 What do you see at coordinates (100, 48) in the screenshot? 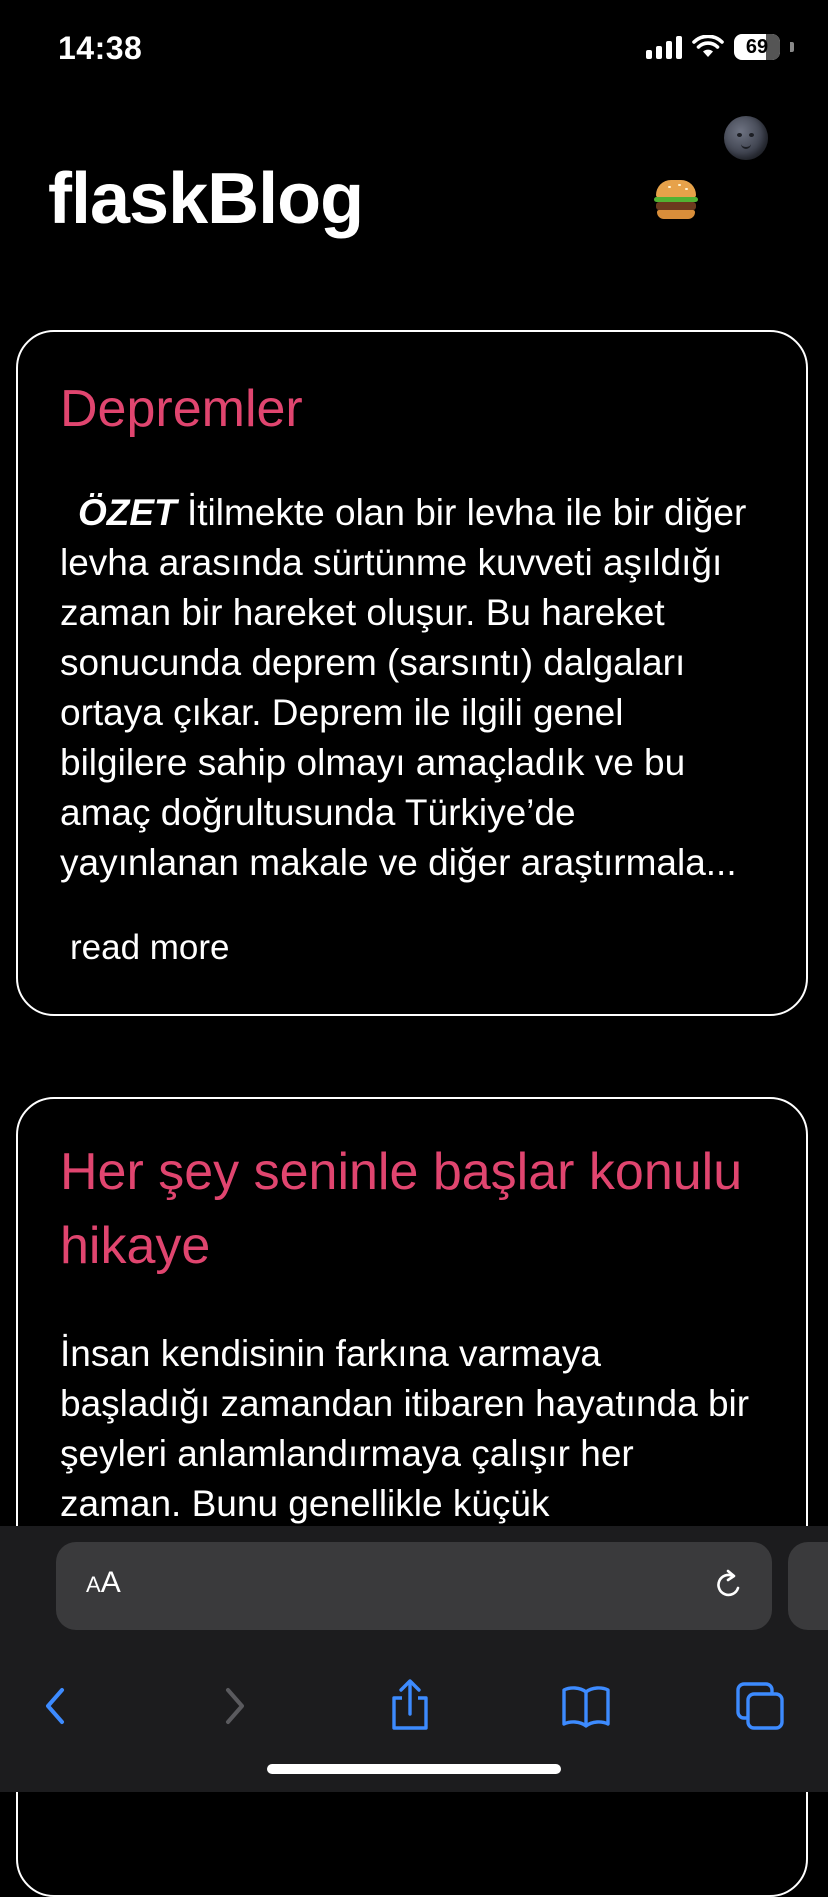
I see `status-time: 14:38` at bounding box center [100, 48].